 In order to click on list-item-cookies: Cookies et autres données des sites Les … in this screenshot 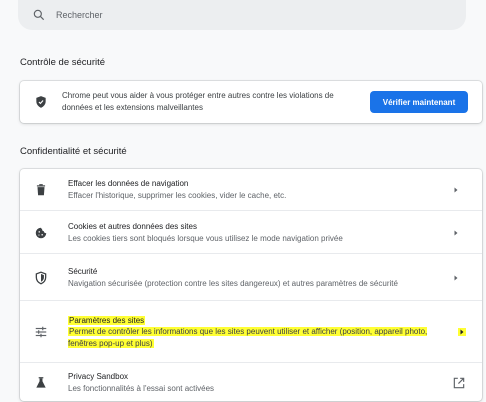, I will do `click(251, 232)`.